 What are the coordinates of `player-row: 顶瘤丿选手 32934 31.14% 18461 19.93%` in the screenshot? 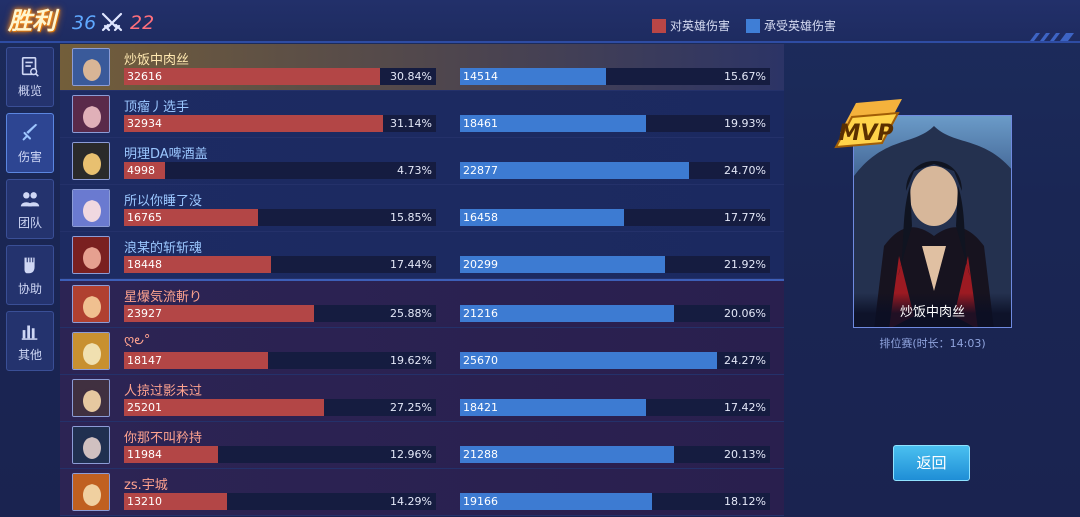 It's located at (422, 114).